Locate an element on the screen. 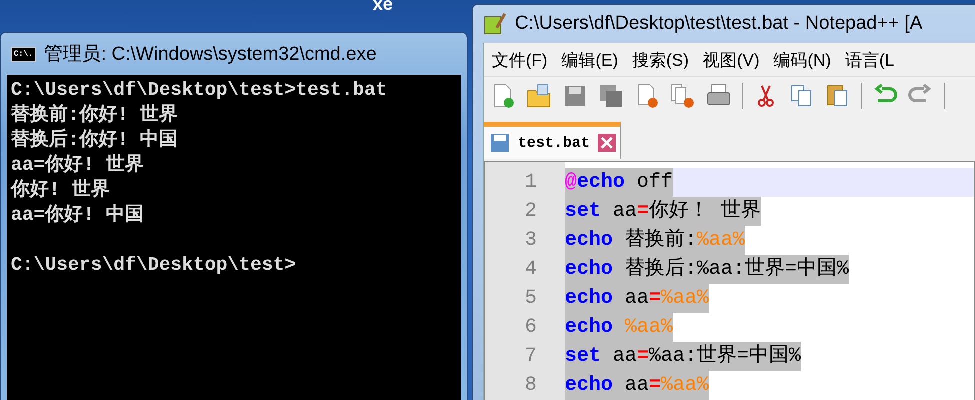  console-line: 你好! 世界 is located at coordinates (61, 190).